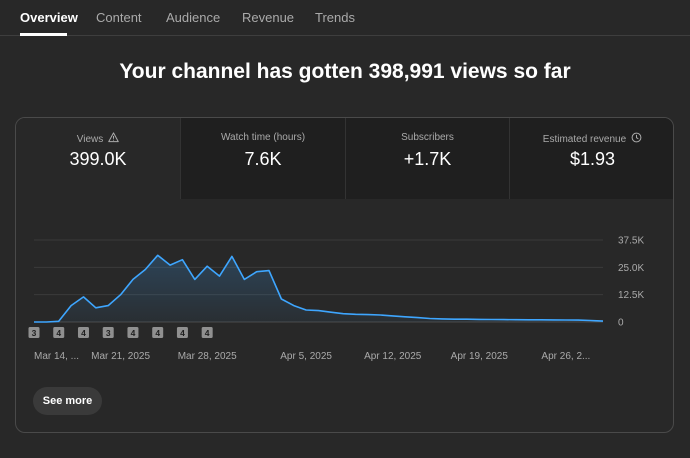 This screenshot has height=458, width=690. What do you see at coordinates (207, 356) in the screenshot?
I see `x-tick-label: Mar 28, 2025` at bounding box center [207, 356].